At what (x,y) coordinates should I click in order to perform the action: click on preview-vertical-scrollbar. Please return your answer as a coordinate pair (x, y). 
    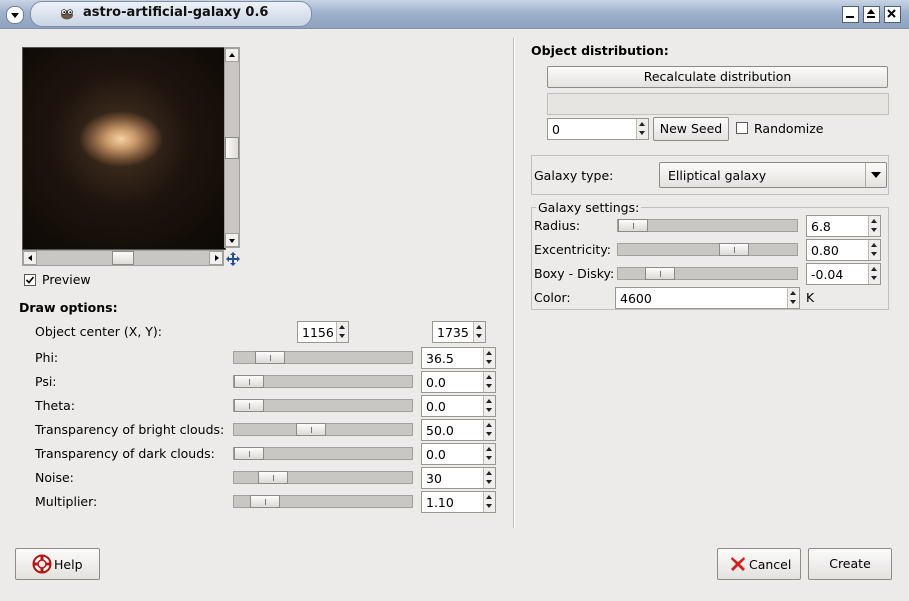
    Looking at the image, I should click on (232, 147).